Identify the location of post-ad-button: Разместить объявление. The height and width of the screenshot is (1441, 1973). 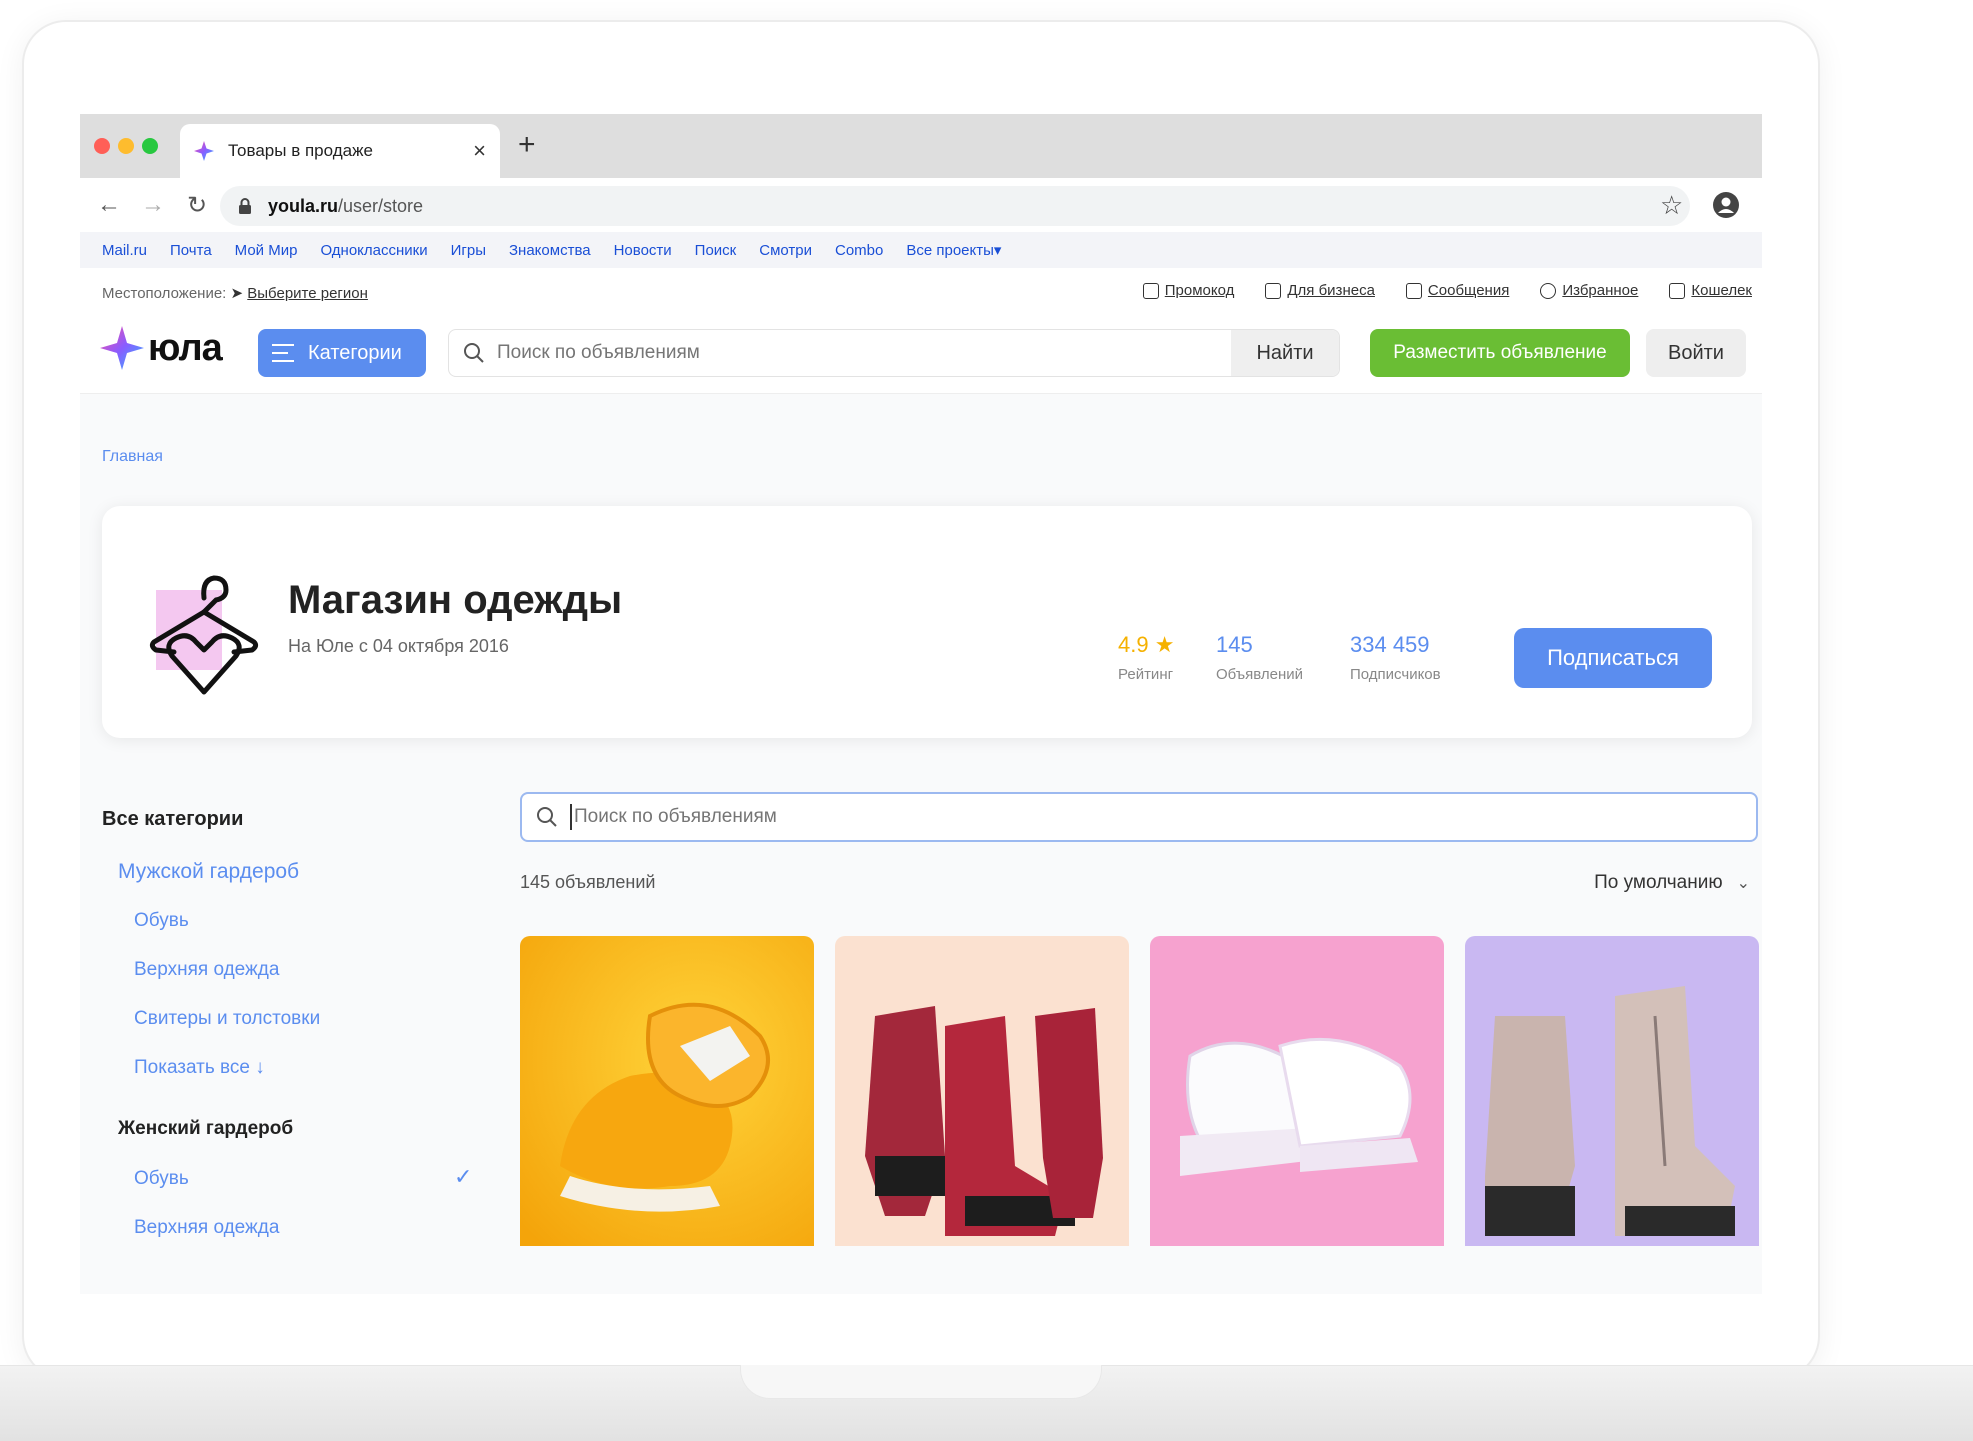
(1500, 353).